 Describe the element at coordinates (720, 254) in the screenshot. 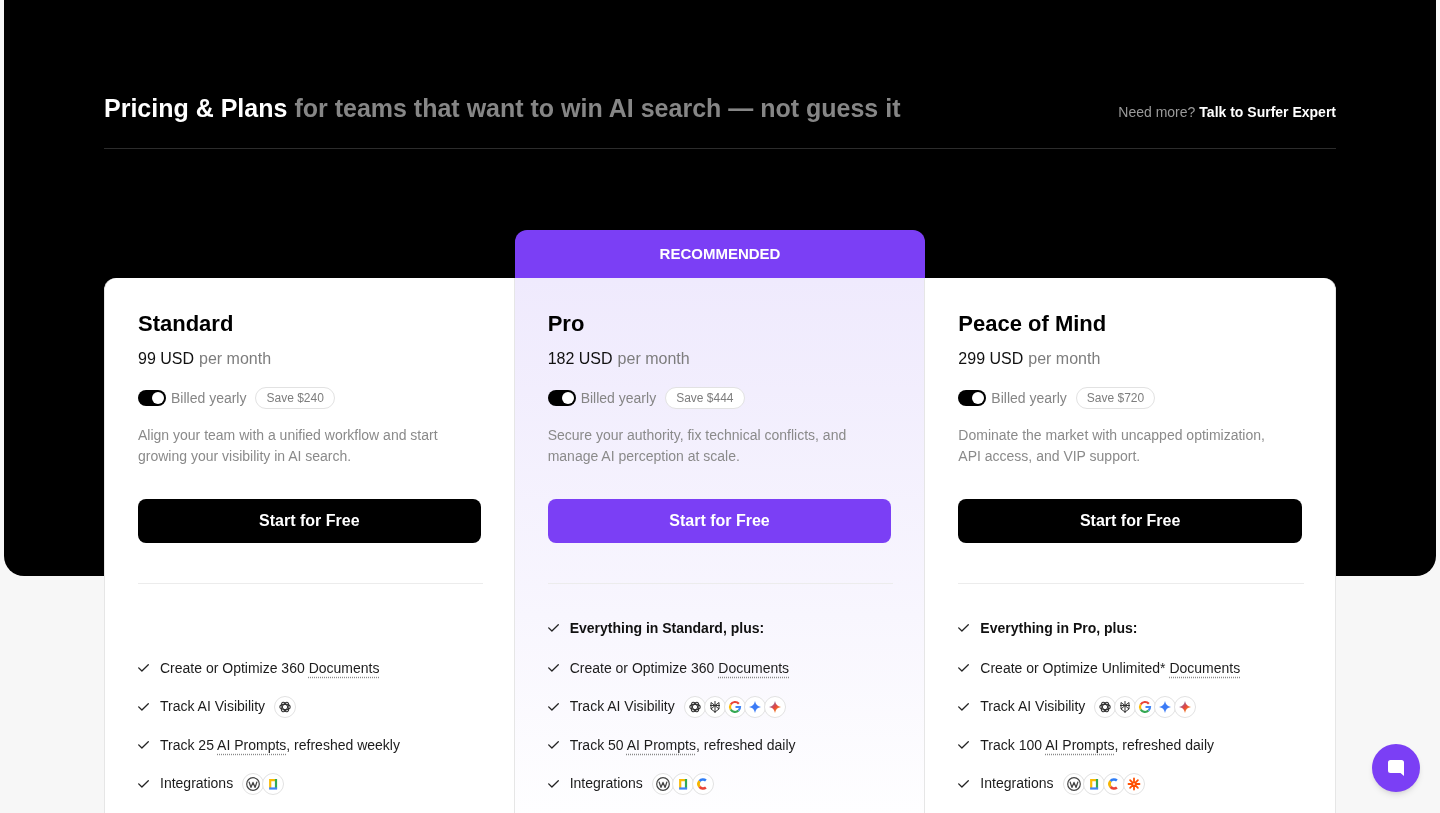

I see `recommended-banner: RECOMMENDED` at that location.